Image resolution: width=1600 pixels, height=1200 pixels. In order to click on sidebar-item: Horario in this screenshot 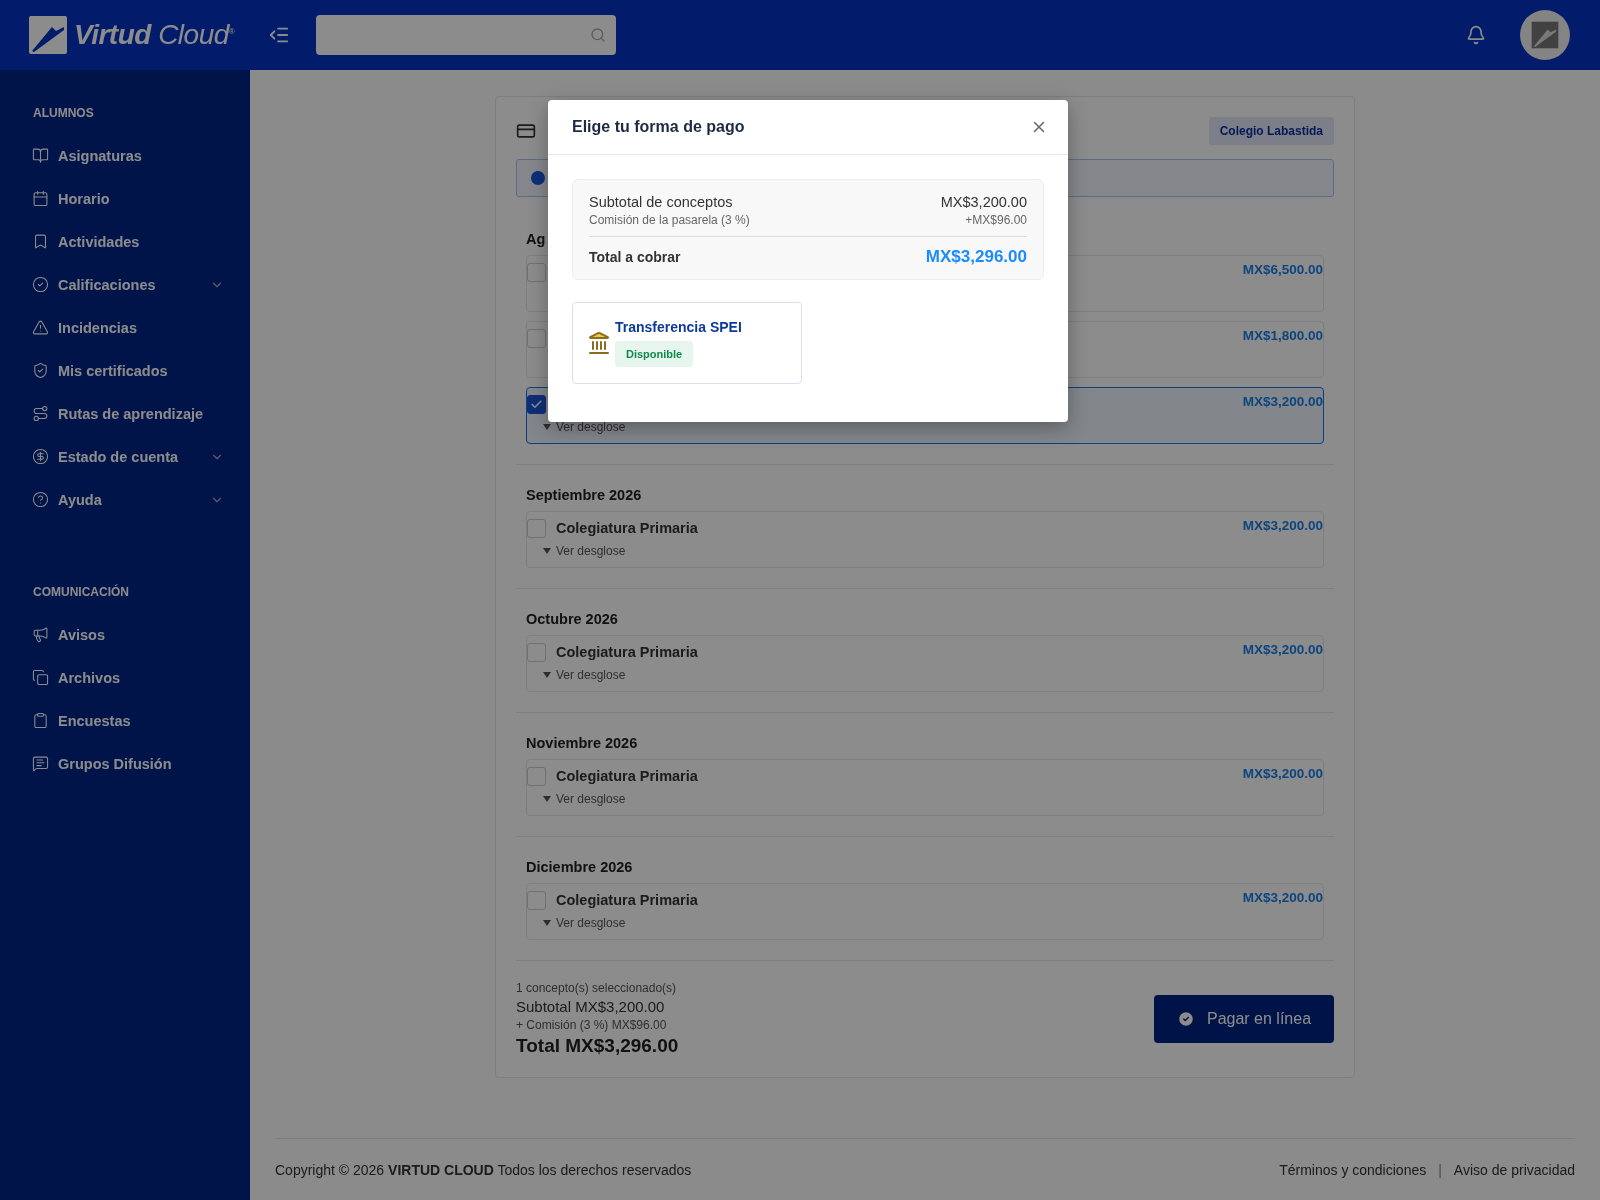, I will do `click(141, 198)`.